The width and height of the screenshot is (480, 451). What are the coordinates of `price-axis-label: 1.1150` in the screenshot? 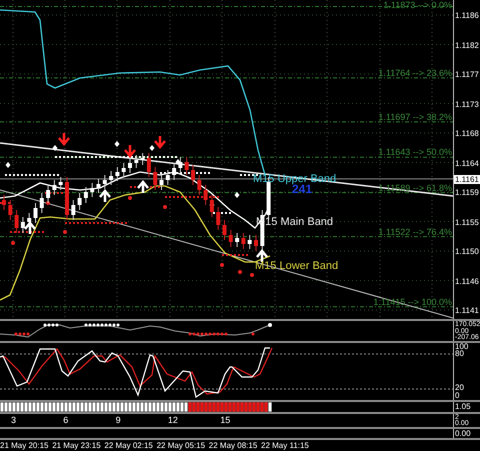 It's located at (467, 251).